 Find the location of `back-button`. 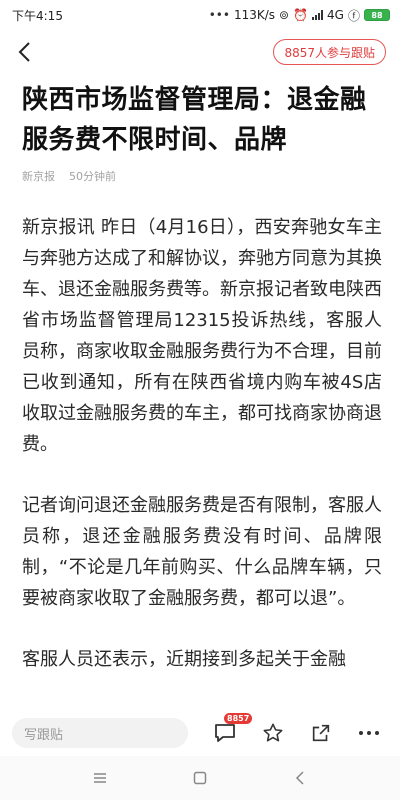

back-button is located at coordinates (25, 52).